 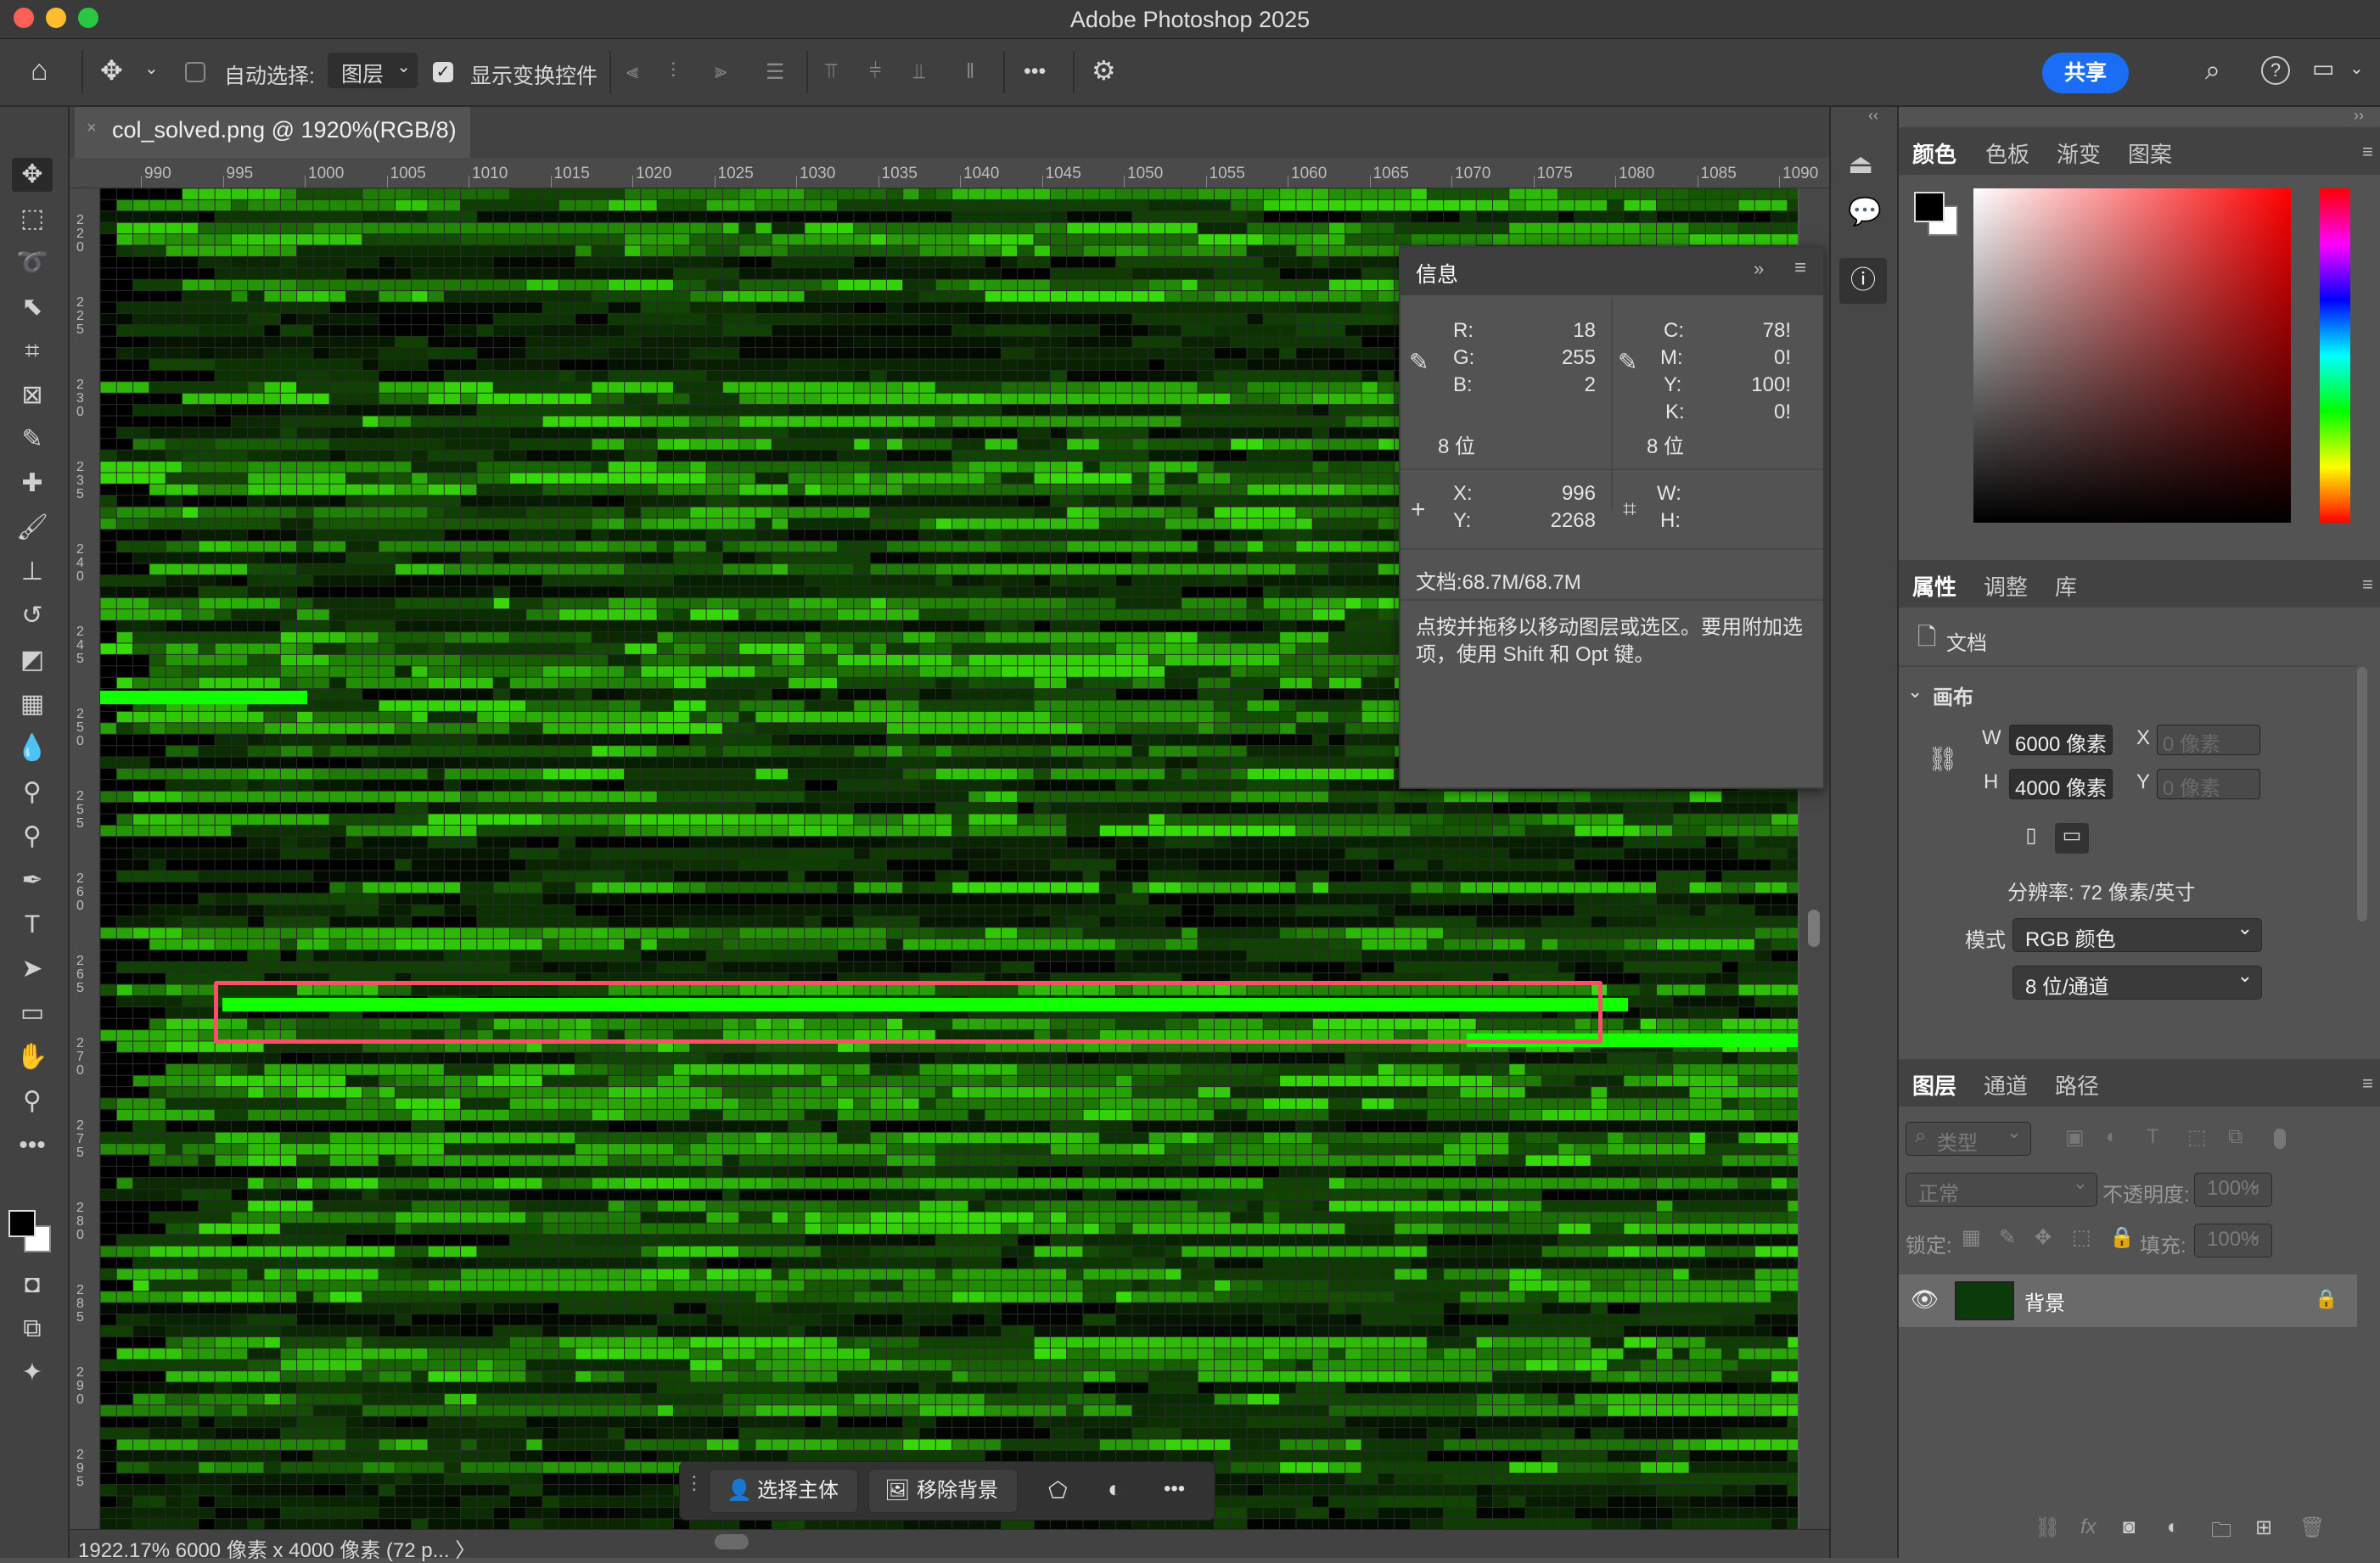 What do you see at coordinates (2323, 68) in the screenshot?
I see `workspace-icon: ▭` at bounding box center [2323, 68].